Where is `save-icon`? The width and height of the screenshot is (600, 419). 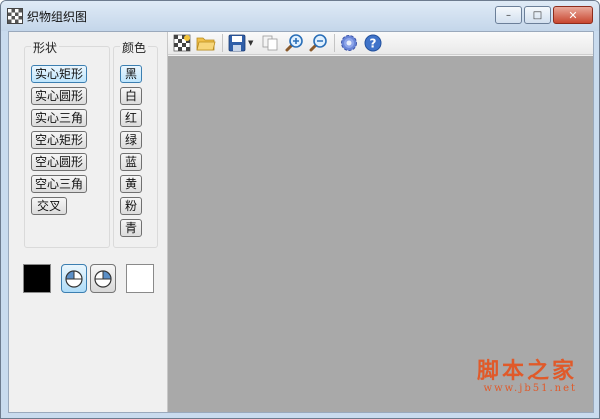
save-icon is located at coordinates (237, 43).